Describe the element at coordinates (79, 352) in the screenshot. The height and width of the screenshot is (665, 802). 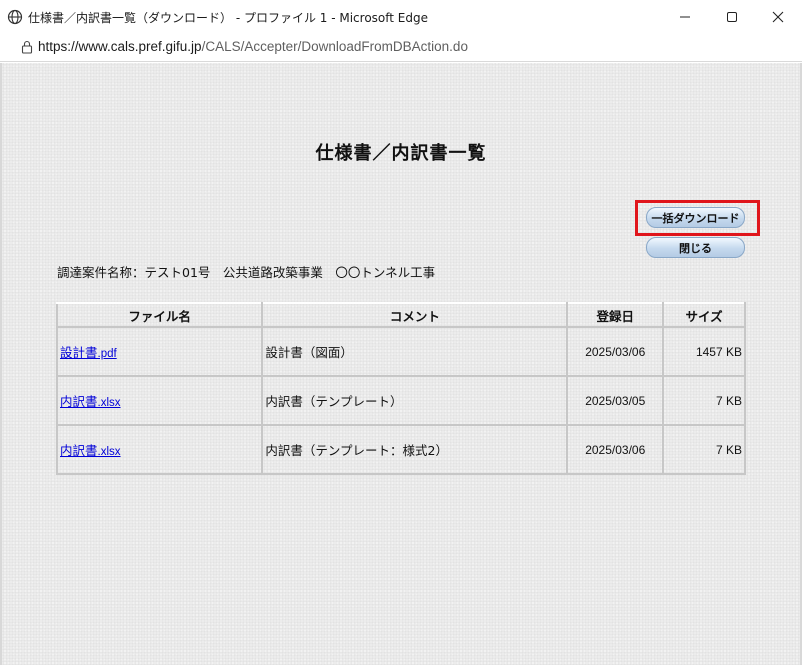
I see `file-name: 設計書` at that location.